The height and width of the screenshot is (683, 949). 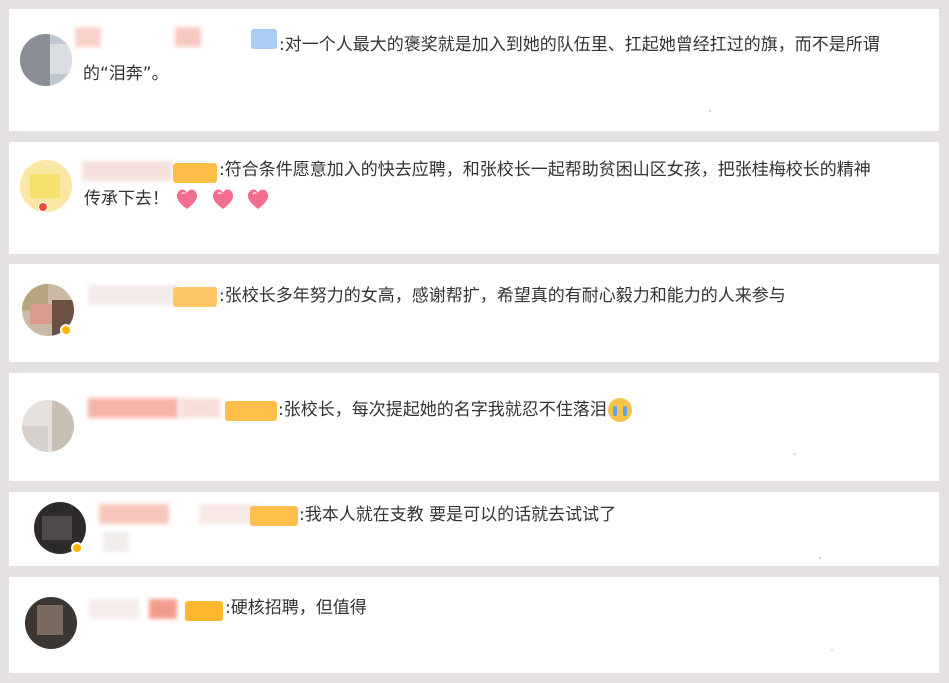 I want to click on comment-text: :我本人就在支教 要是可以的话就去试试了, so click(x=457, y=515).